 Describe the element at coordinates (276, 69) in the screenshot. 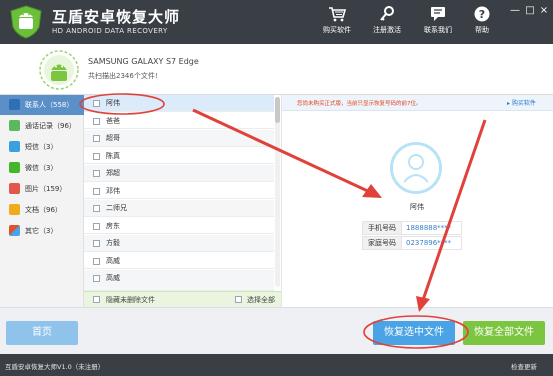

I see `device-header: SAMSUNG GALAXY S7 Edge 共扫描出2346个文件!` at that location.